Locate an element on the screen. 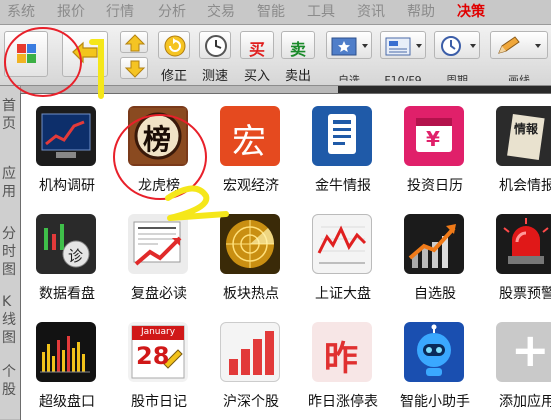 The height and width of the screenshot is (420, 551). left-tab-char: 股 is located at coordinates (9, 390).